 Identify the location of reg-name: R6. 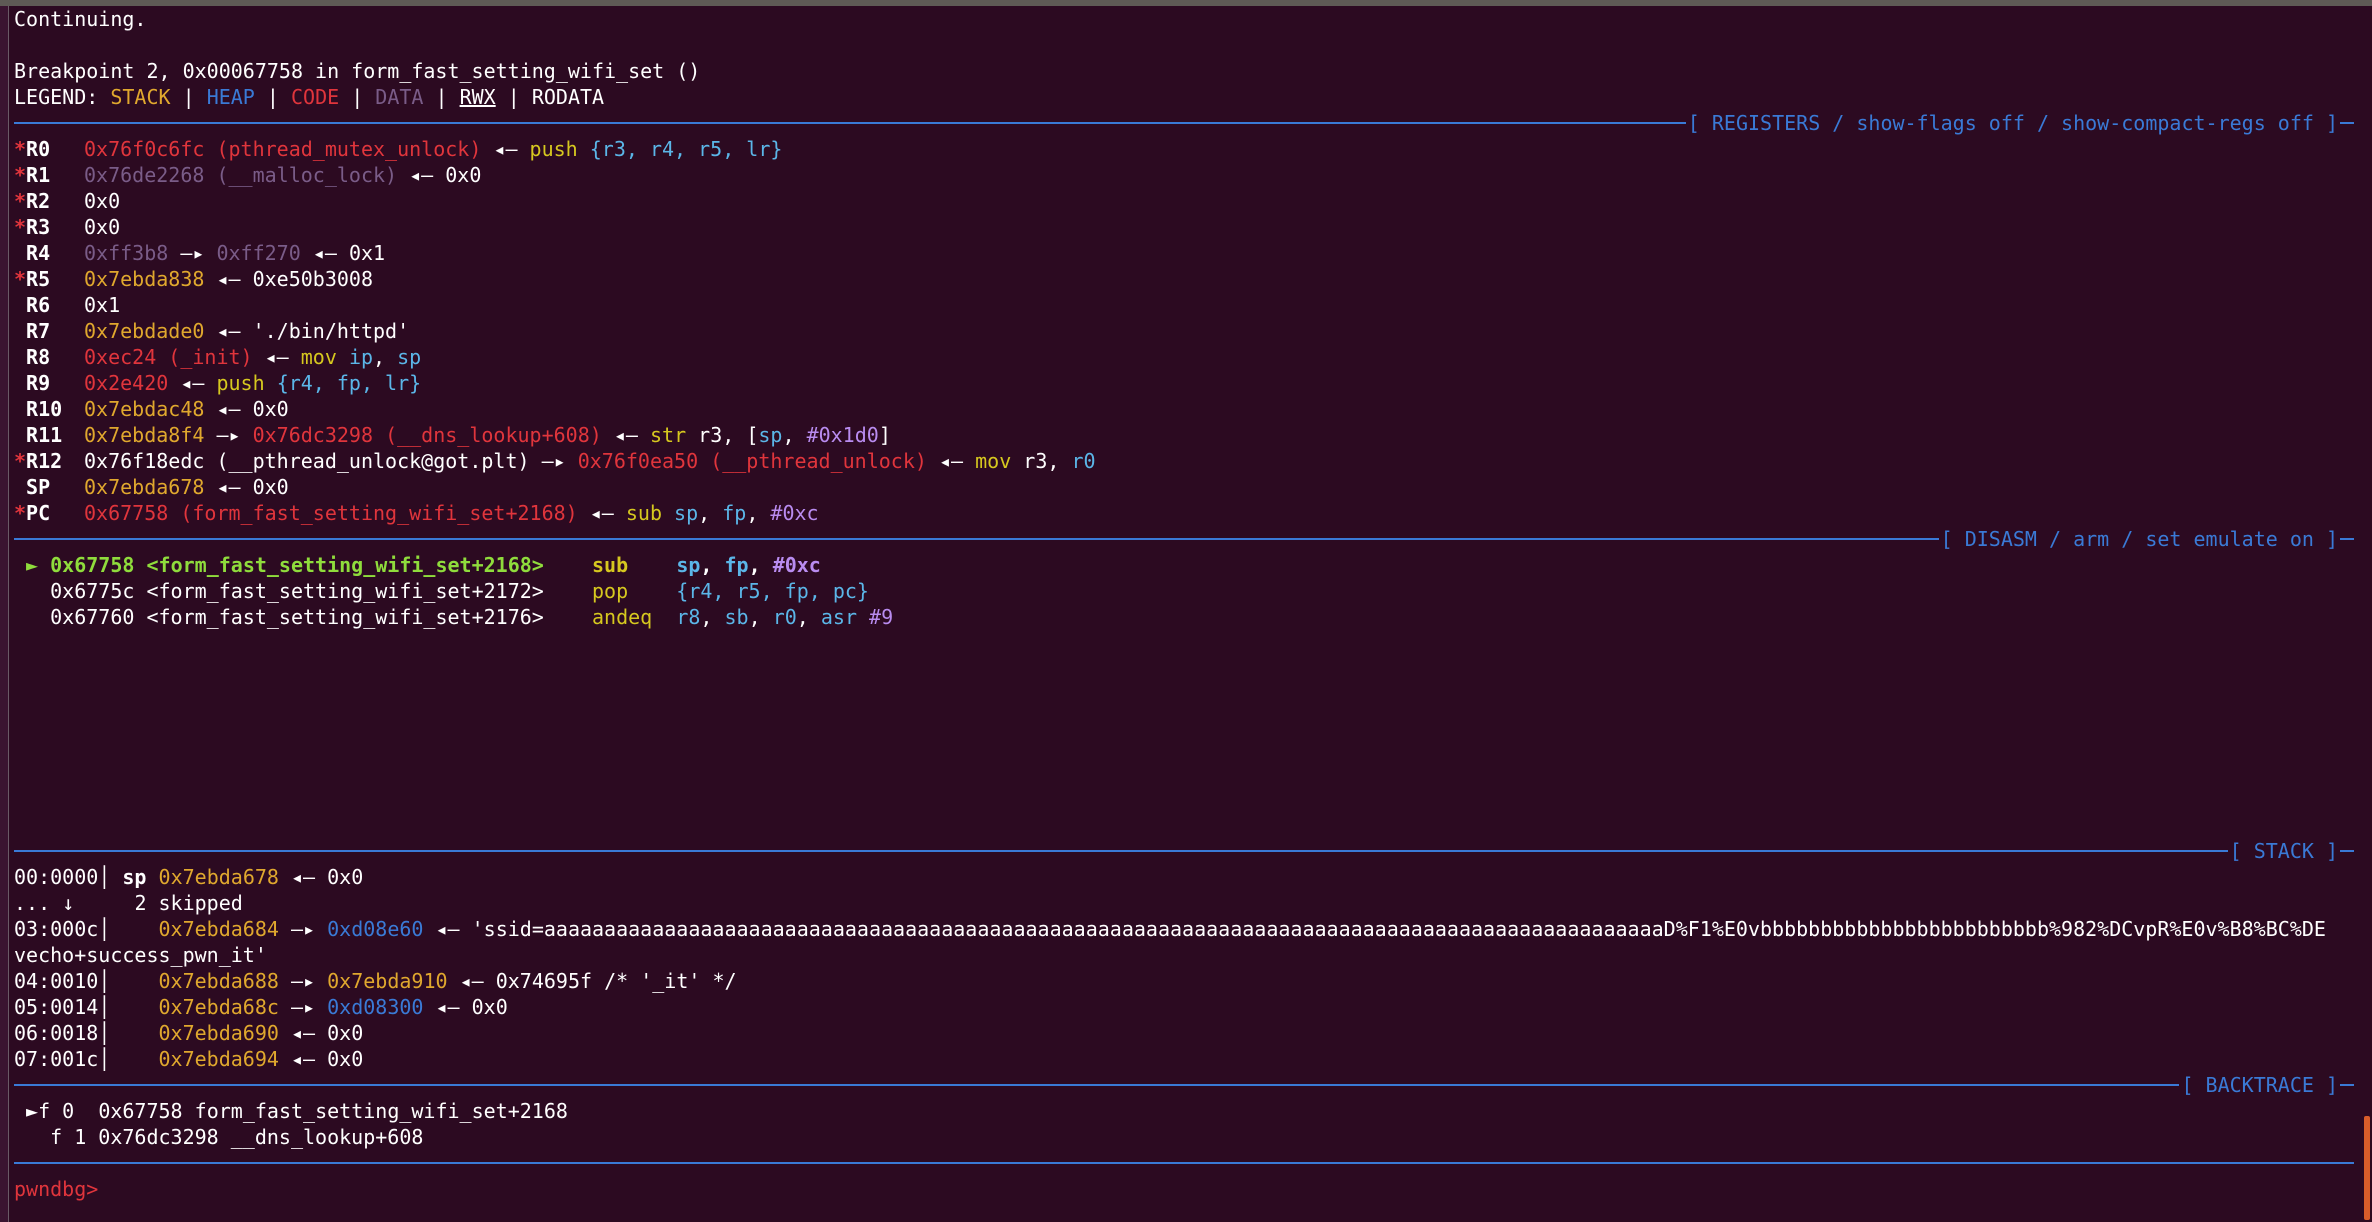
(38, 305).